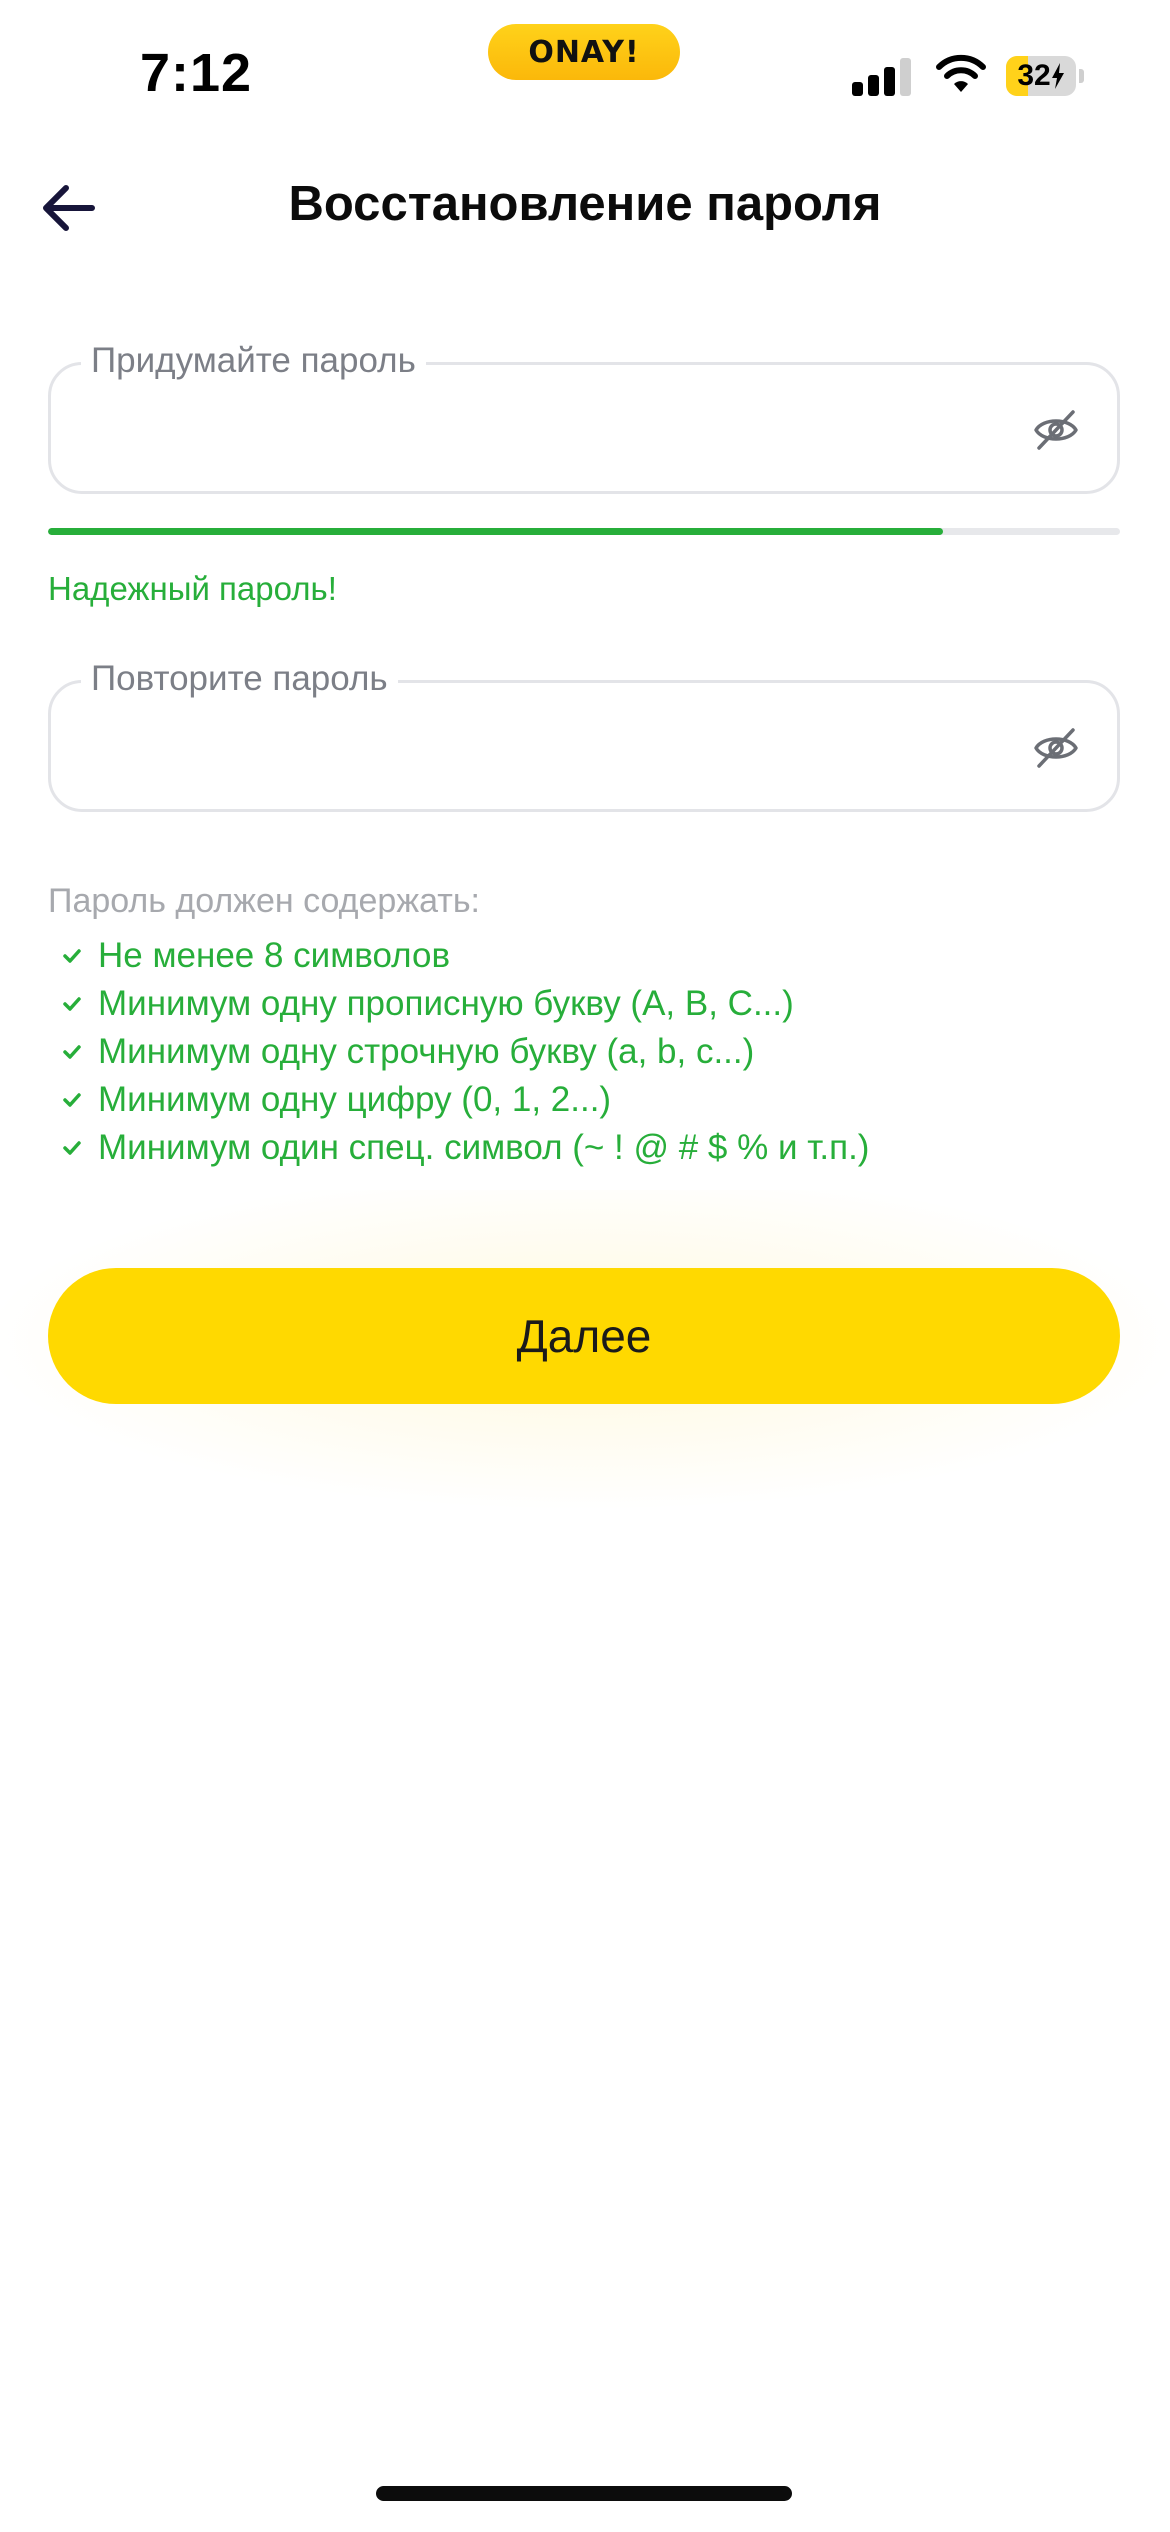  I want to click on battery-icon: 32, so click(1045, 76).